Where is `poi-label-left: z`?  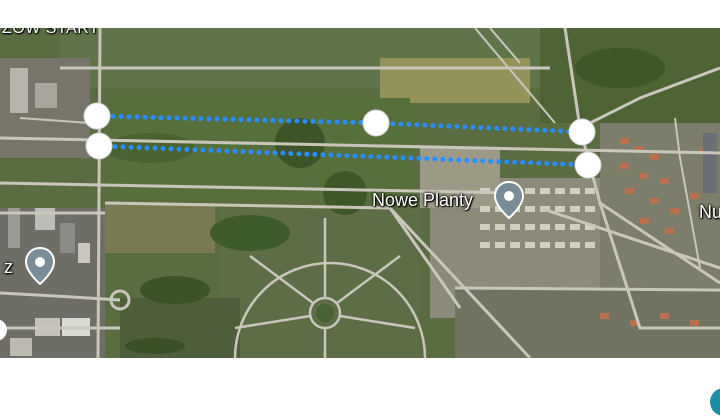
poi-label-left: z is located at coordinates (8, 267).